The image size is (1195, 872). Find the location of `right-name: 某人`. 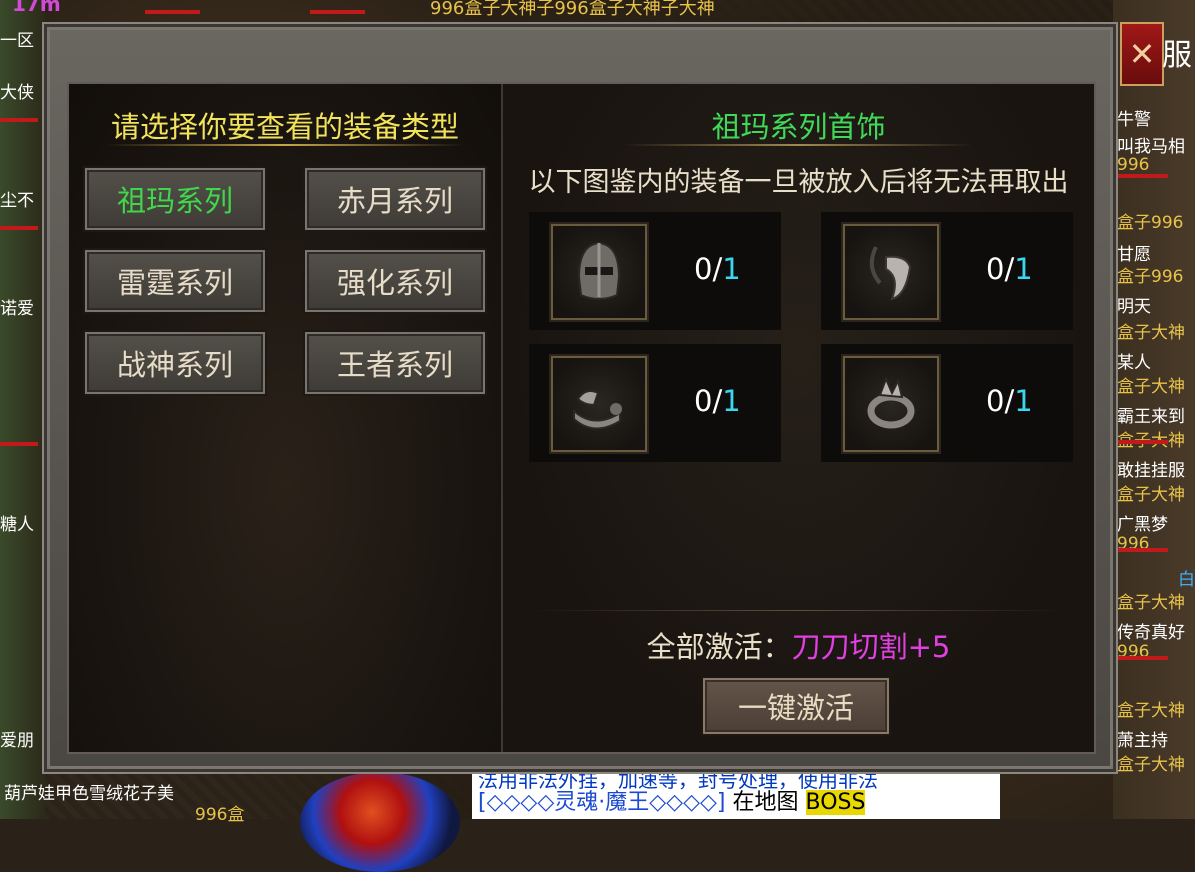

right-name: 某人 is located at coordinates (1134, 363).